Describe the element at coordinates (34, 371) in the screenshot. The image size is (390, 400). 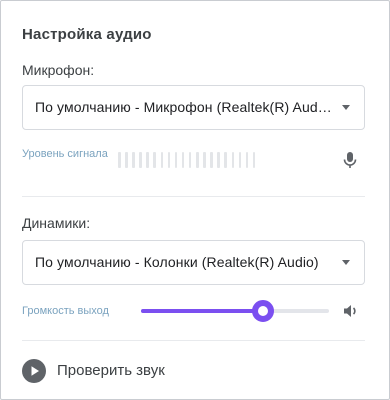
I see `play-icon` at that location.